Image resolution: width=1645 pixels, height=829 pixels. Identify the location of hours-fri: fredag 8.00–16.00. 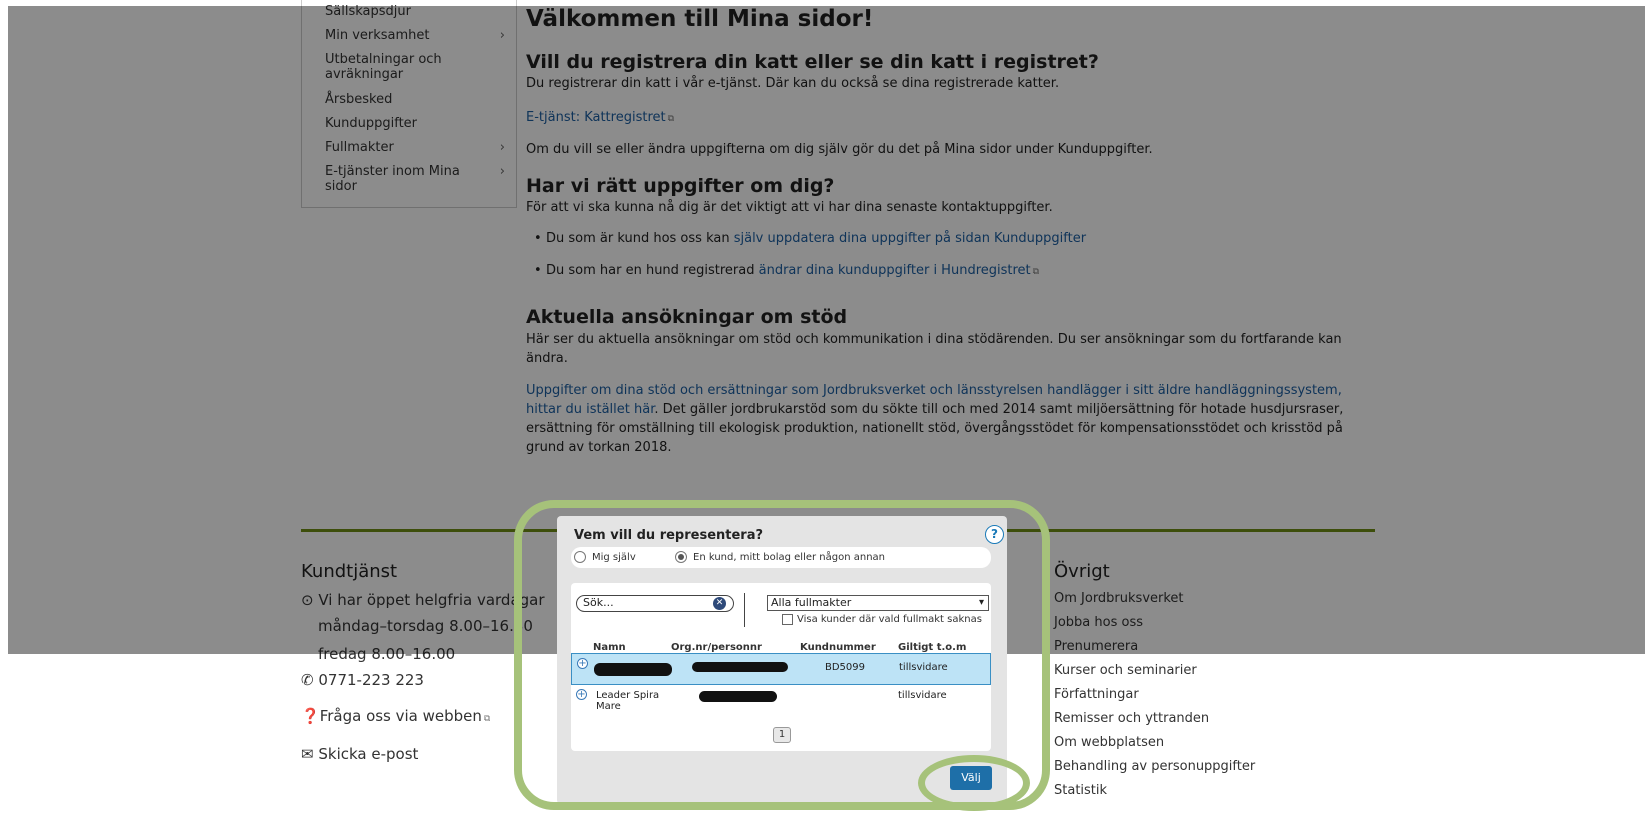
(387, 654).